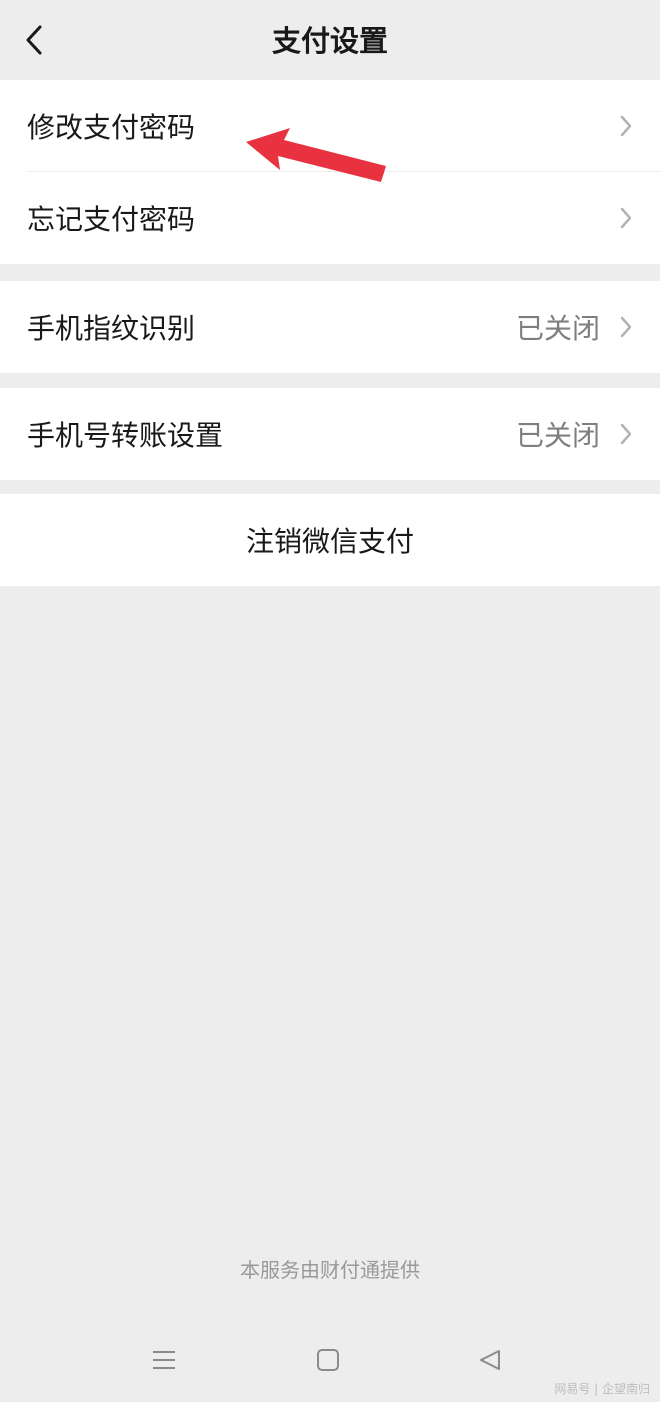  Describe the element at coordinates (111, 328) in the screenshot. I see `fingerprint-label: 手机指纹识别` at that location.